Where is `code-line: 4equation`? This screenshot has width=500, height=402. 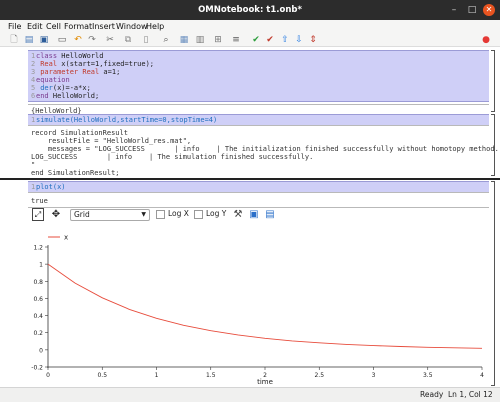 code-line: 4equation is located at coordinates (50, 80).